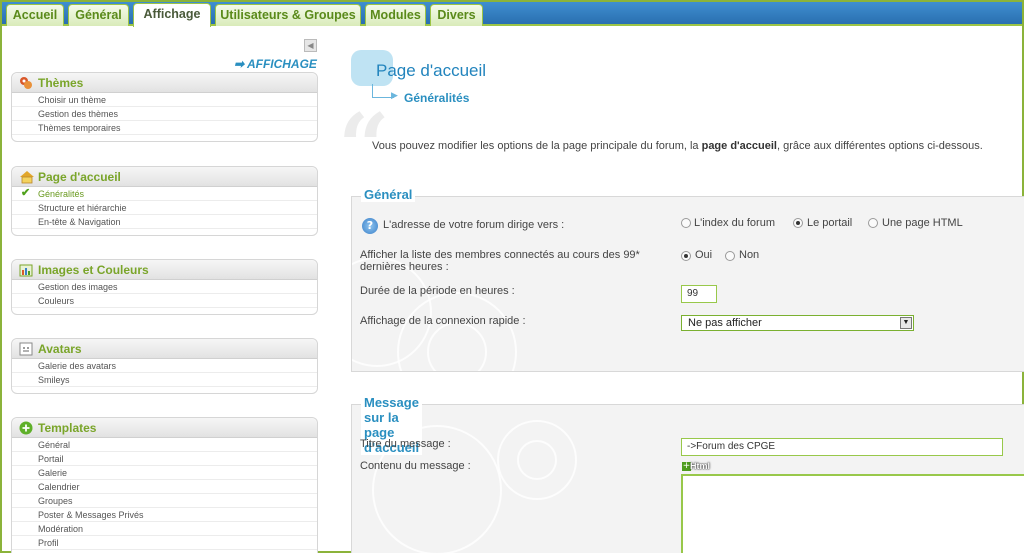 The width and height of the screenshot is (1024, 553). What do you see at coordinates (26, 193) in the screenshot?
I see `checkmark-icon: ✔` at bounding box center [26, 193].